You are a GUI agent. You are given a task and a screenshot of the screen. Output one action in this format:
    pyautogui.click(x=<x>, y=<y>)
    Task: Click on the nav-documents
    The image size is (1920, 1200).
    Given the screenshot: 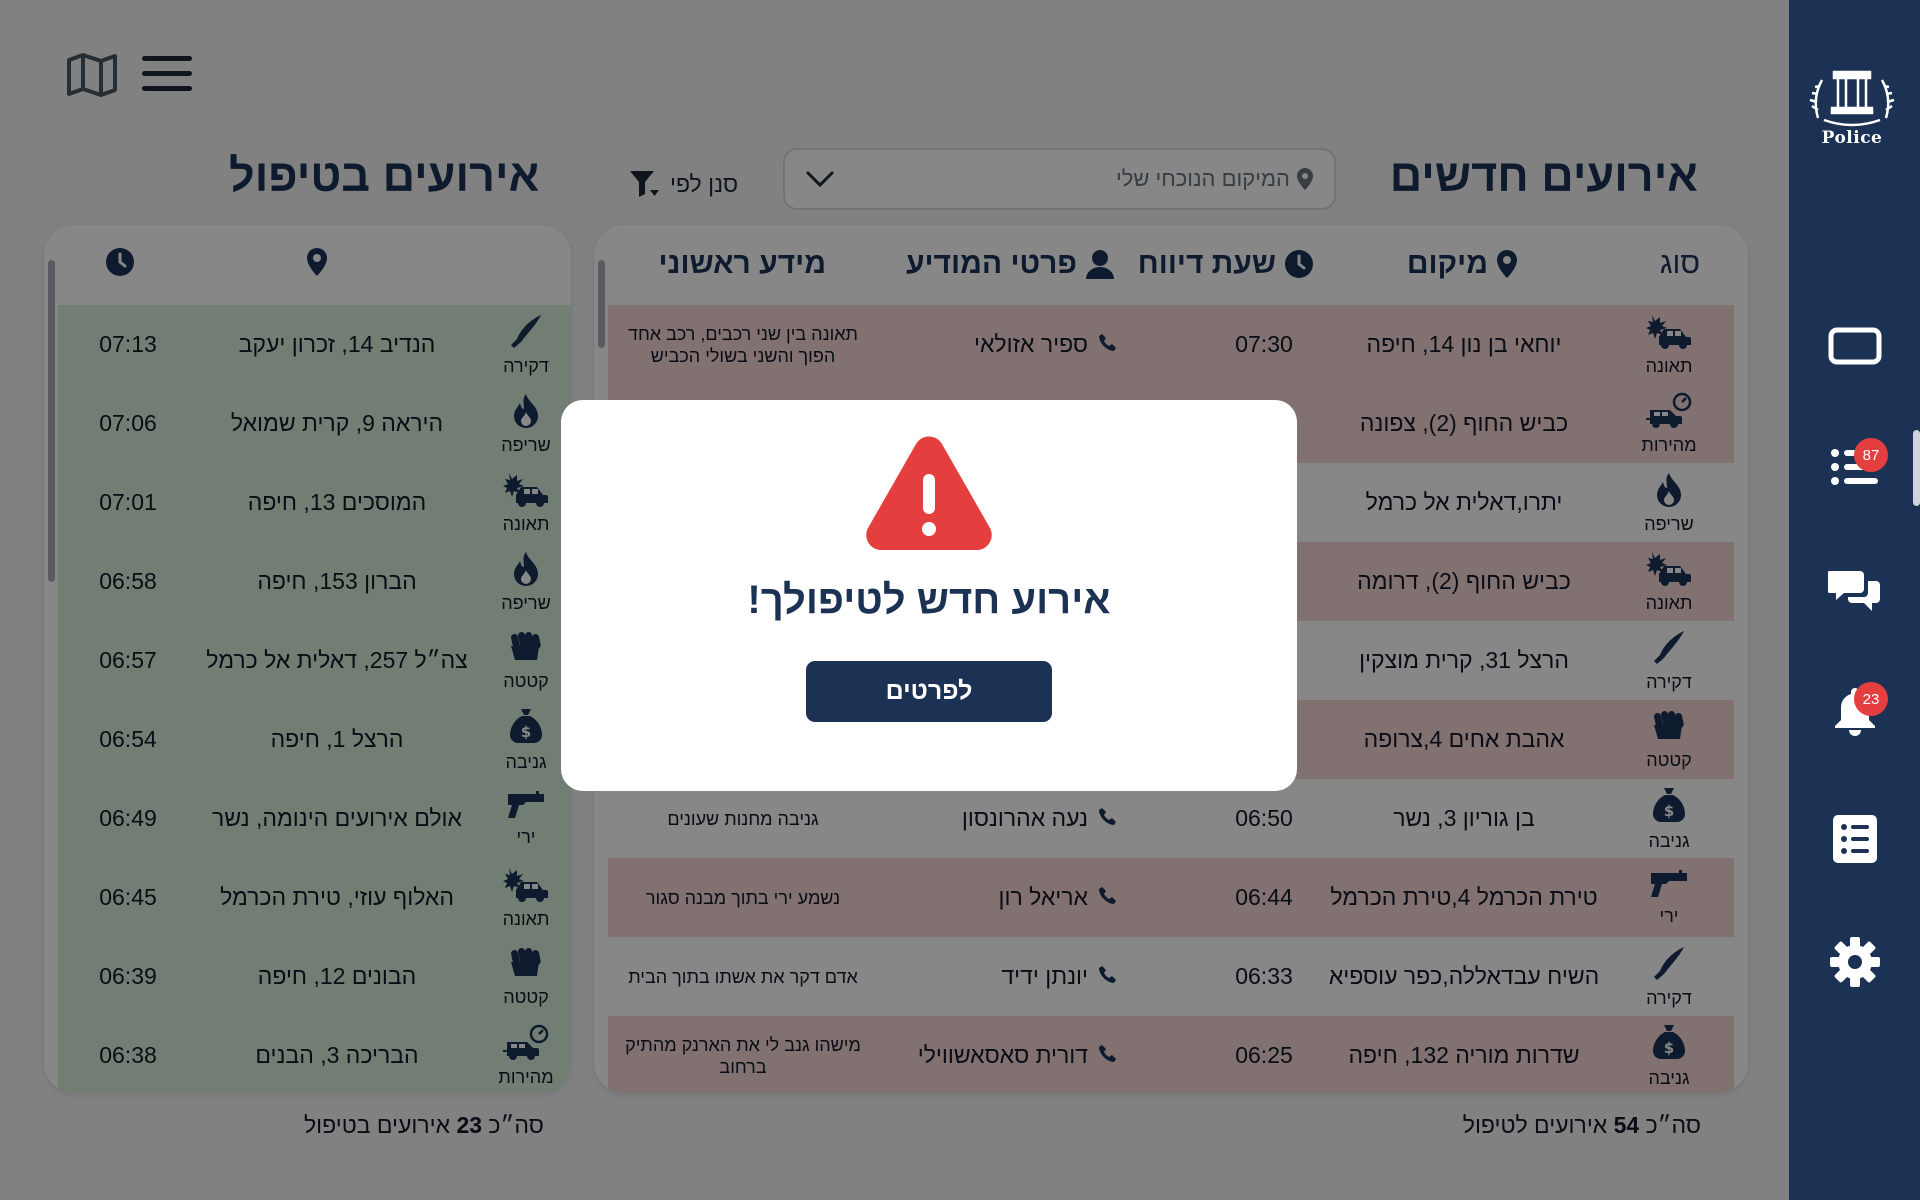 What is the action you would take?
    pyautogui.click(x=1855, y=839)
    